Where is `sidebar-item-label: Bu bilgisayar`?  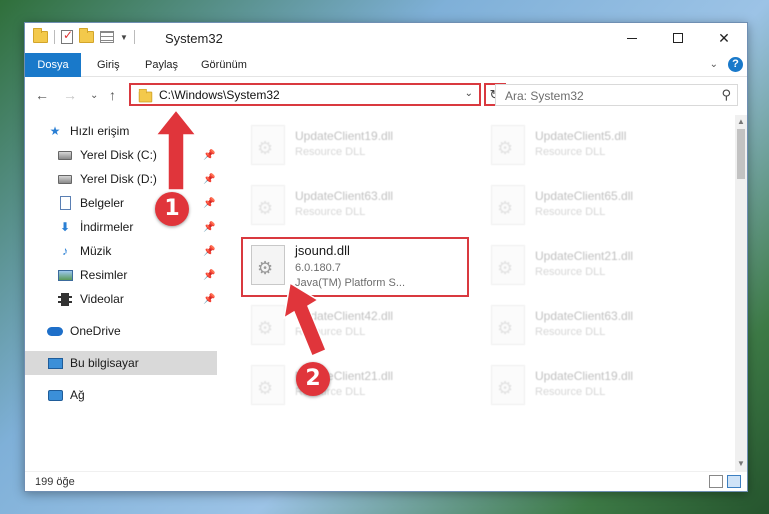
sidebar-item-label: Bu bilgisayar is located at coordinates (104, 363).